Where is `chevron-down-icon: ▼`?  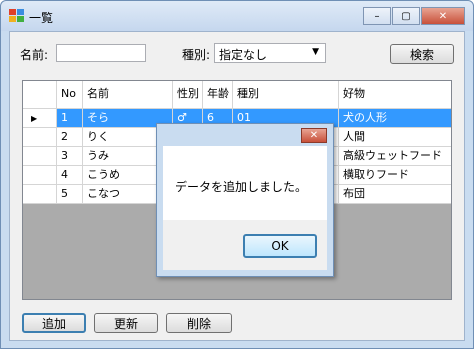 chevron-down-icon: ▼ is located at coordinates (315, 52).